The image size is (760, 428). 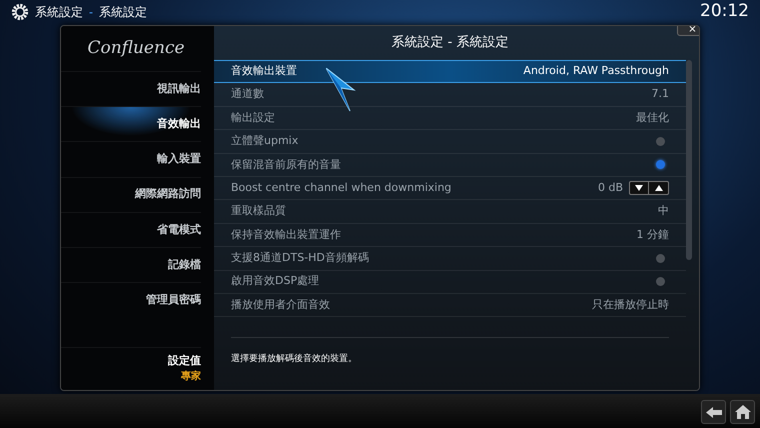 What do you see at coordinates (450, 282) in the screenshot?
I see `setting-row: 啟用音效DSP處理` at bounding box center [450, 282].